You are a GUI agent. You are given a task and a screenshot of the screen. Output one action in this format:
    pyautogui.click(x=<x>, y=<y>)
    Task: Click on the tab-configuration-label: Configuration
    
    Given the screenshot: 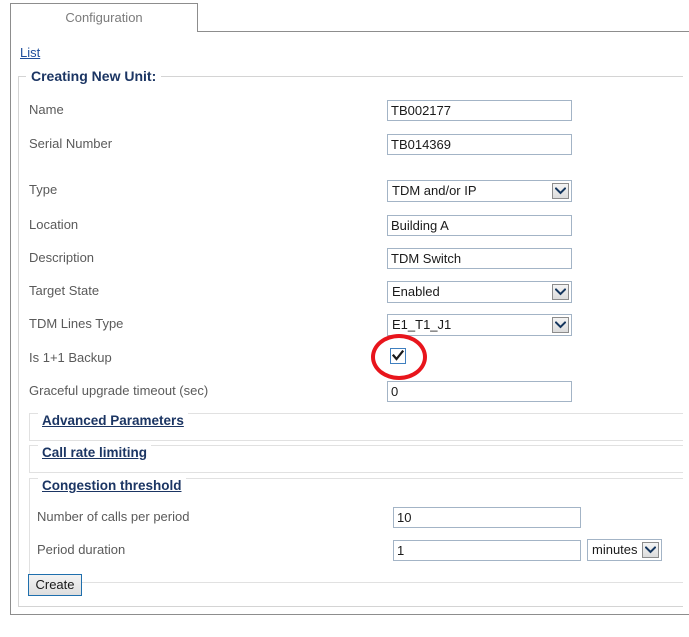 What is the action you would take?
    pyautogui.click(x=104, y=17)
    